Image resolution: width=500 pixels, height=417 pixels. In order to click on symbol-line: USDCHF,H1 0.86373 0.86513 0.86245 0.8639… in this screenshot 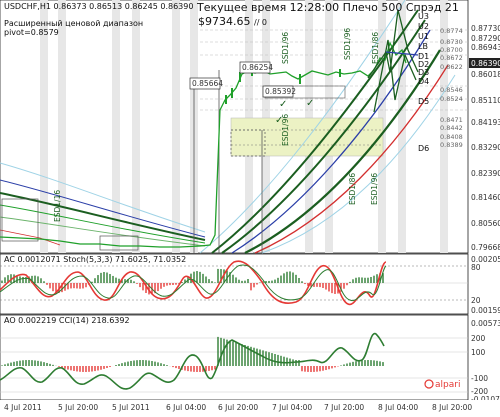, I will do `click(98, 6)`.